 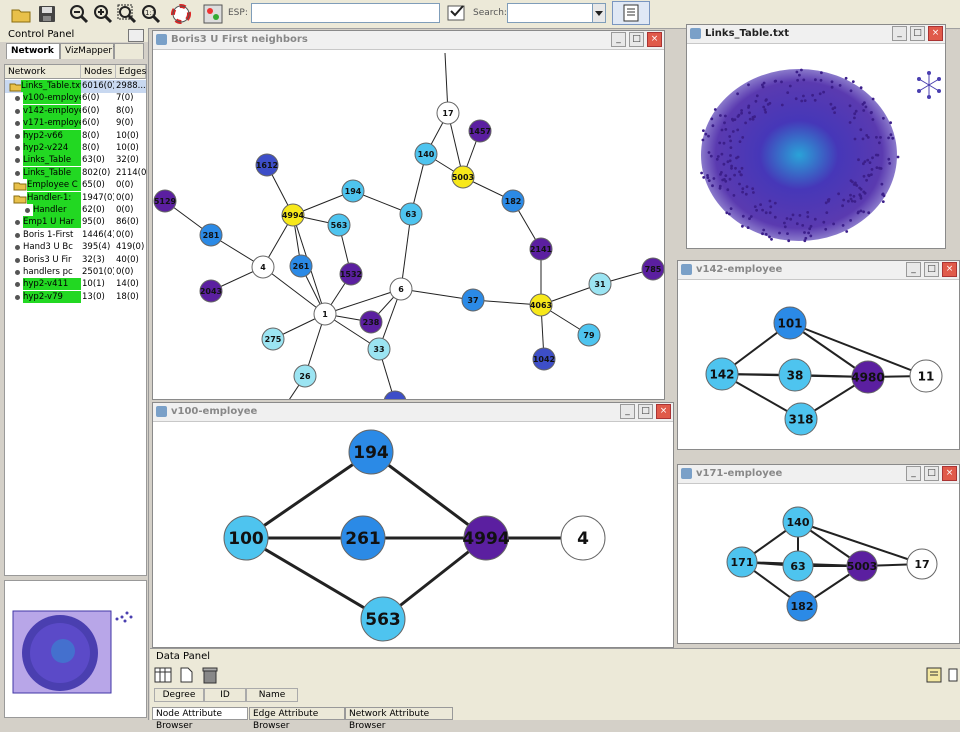 I want to click on network-row: hyp2-v66 8(0) 10(0), so click(x=75, y=136).